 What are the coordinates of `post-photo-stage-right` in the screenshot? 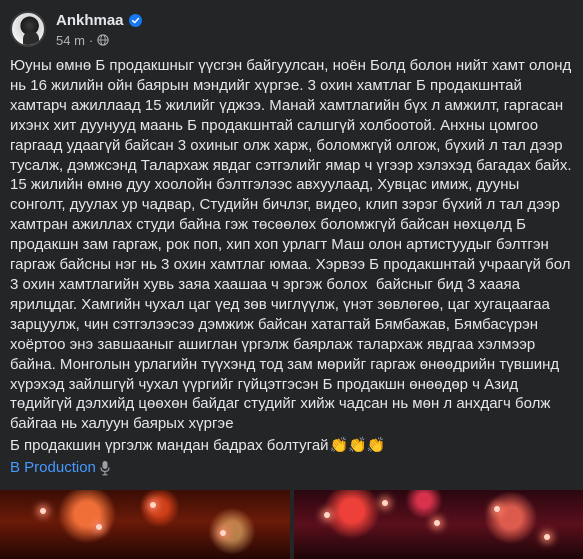 It's located at (438, 524).